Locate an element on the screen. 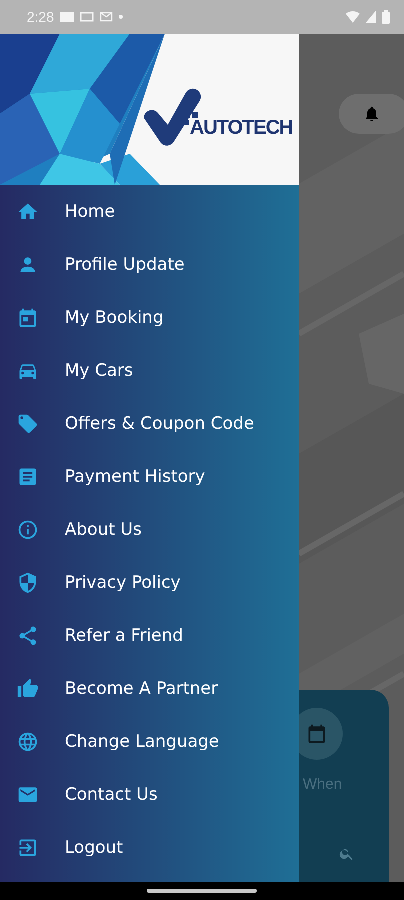 The width and height of the screenshot is (404, 900). share-icon is located at coordinates (28, 635).